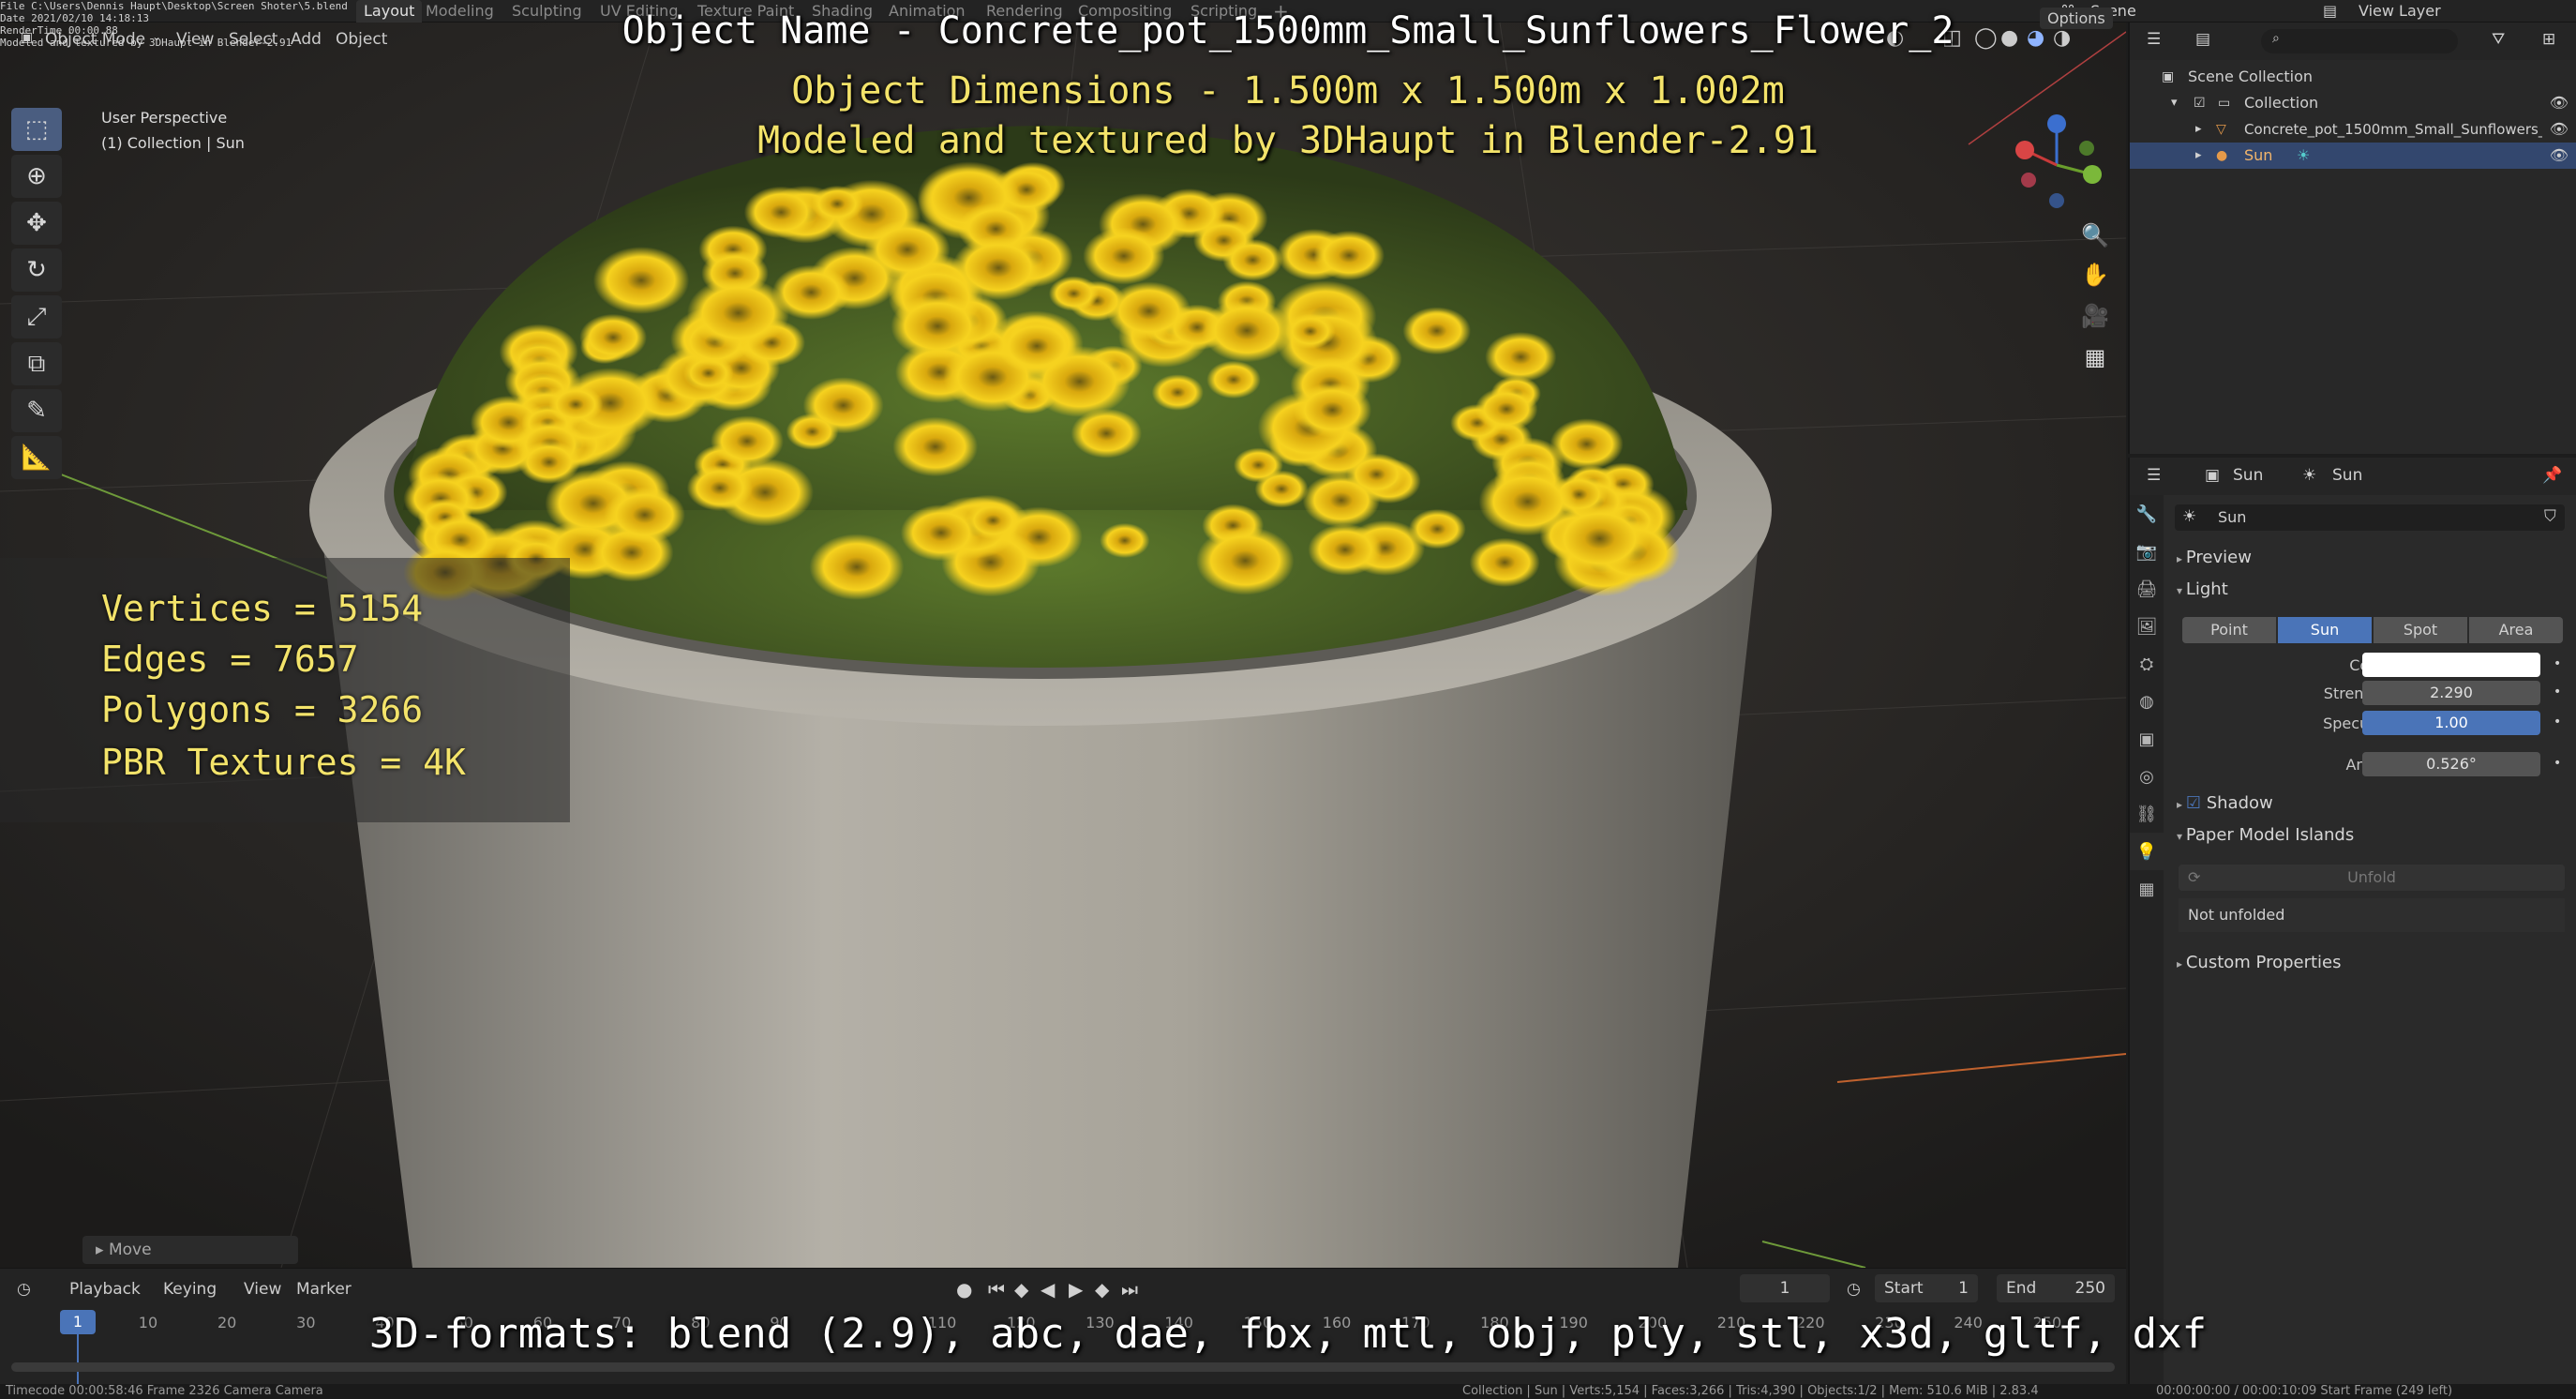  What do you see at coordinates (1854, 1290) in the screenshot?
I see `preview-range-icon: ◷` at bounding box center [1854, 1290].